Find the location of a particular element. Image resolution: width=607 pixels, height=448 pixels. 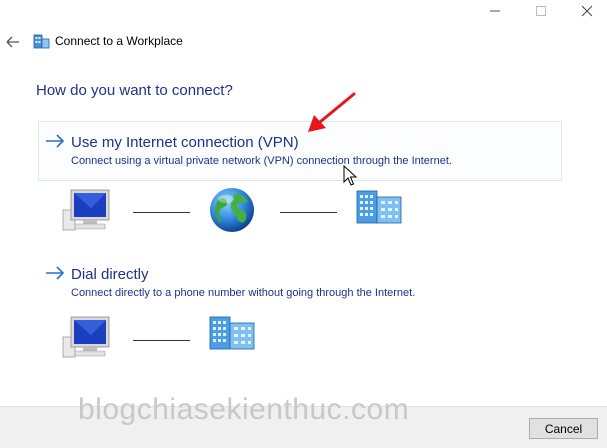

page-heading: How do you want to connect? is located at coordinates (134, 90).